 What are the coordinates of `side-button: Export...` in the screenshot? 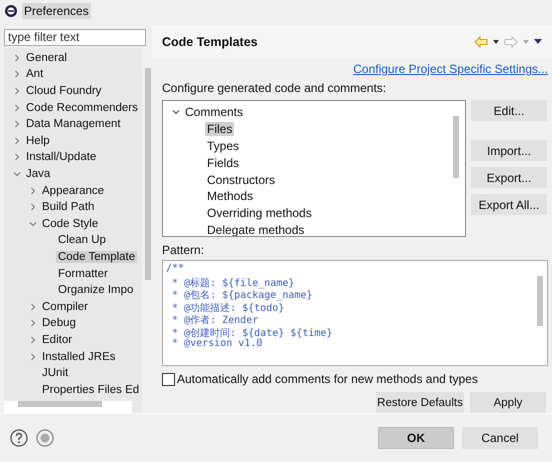 It's located at (509, 177).